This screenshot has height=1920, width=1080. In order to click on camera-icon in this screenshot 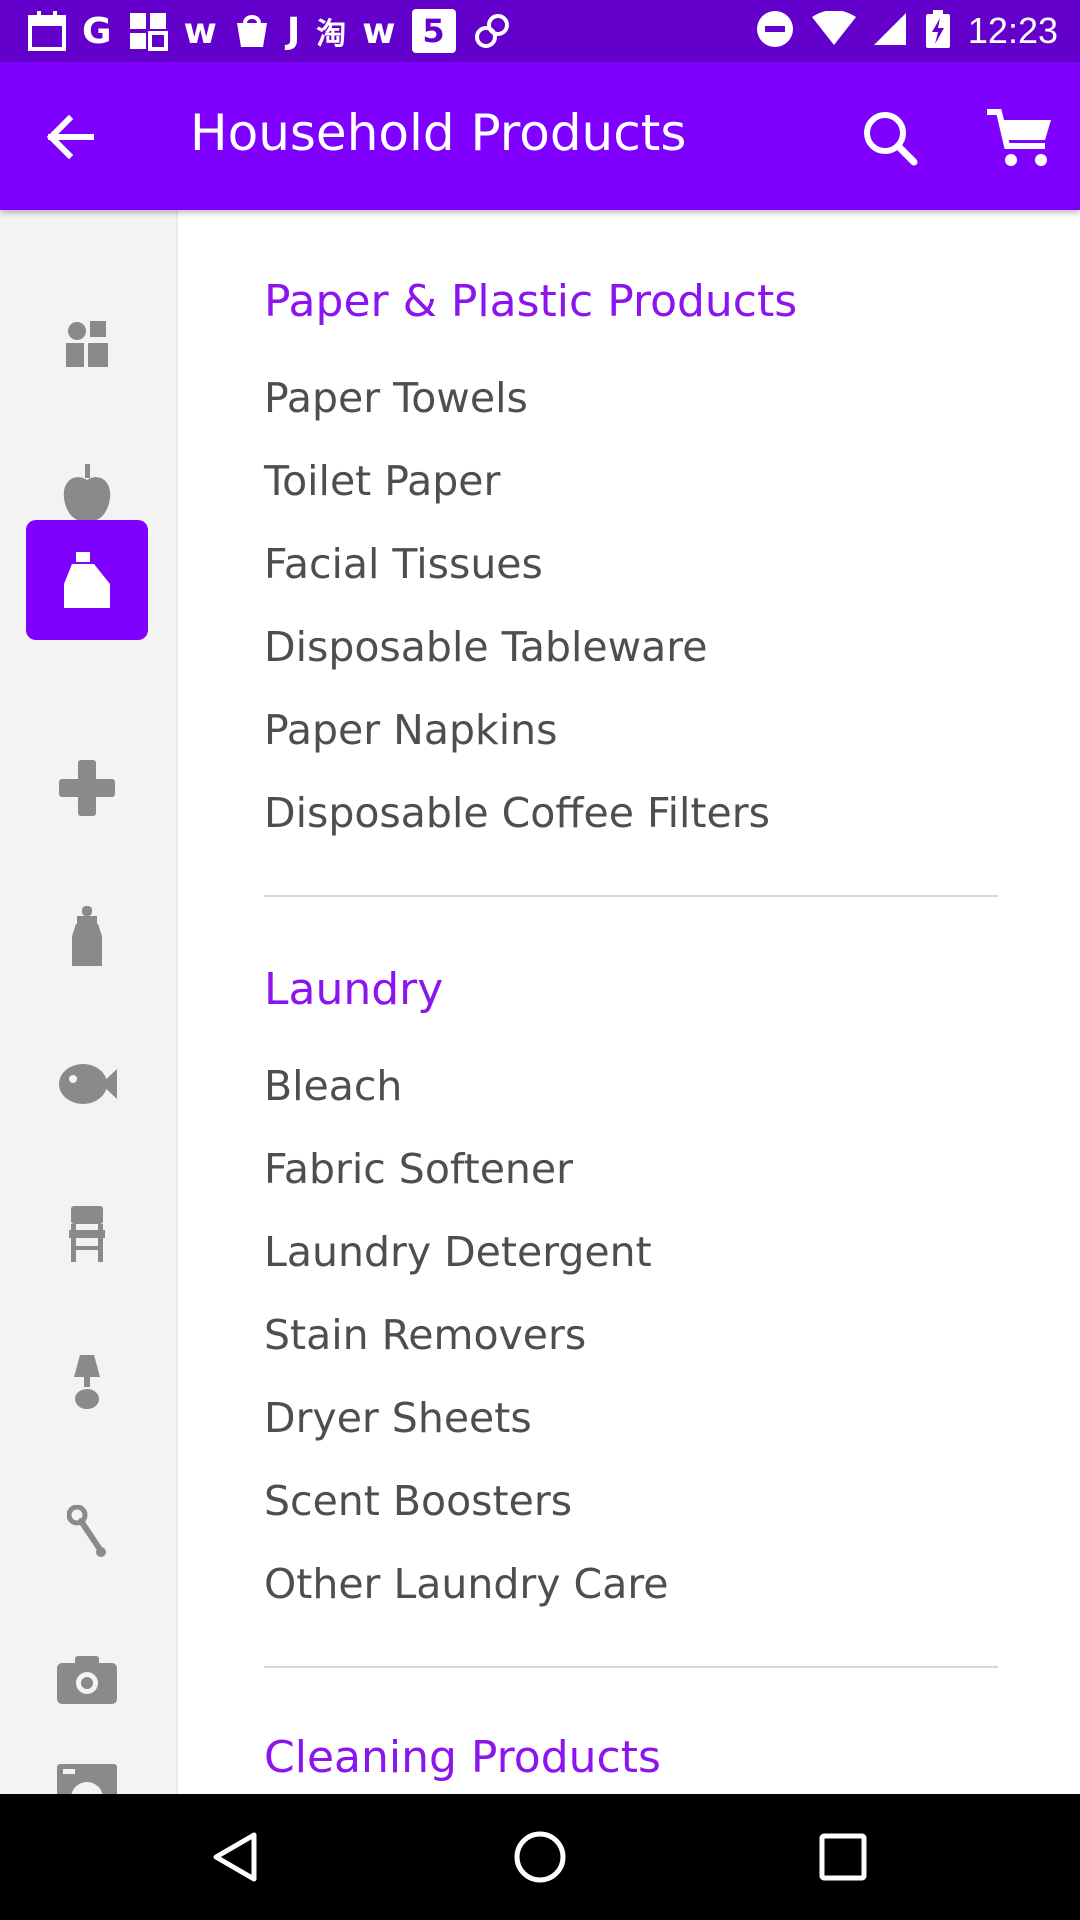, I will do `click(87, 1680)`.